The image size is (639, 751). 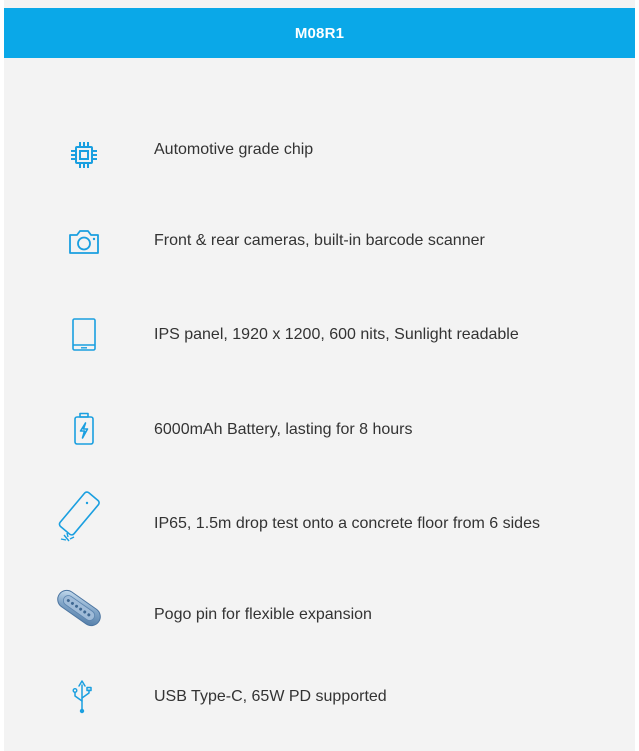 What do you see at coordinates (84, 242) in the screenshot?
I see `camera-icon` at bounding box center [84, 242].